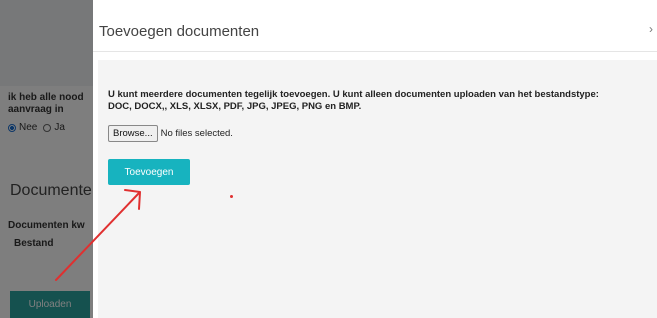  I want to click on modal-title: Toevoegen documenten, so click(179, 31).